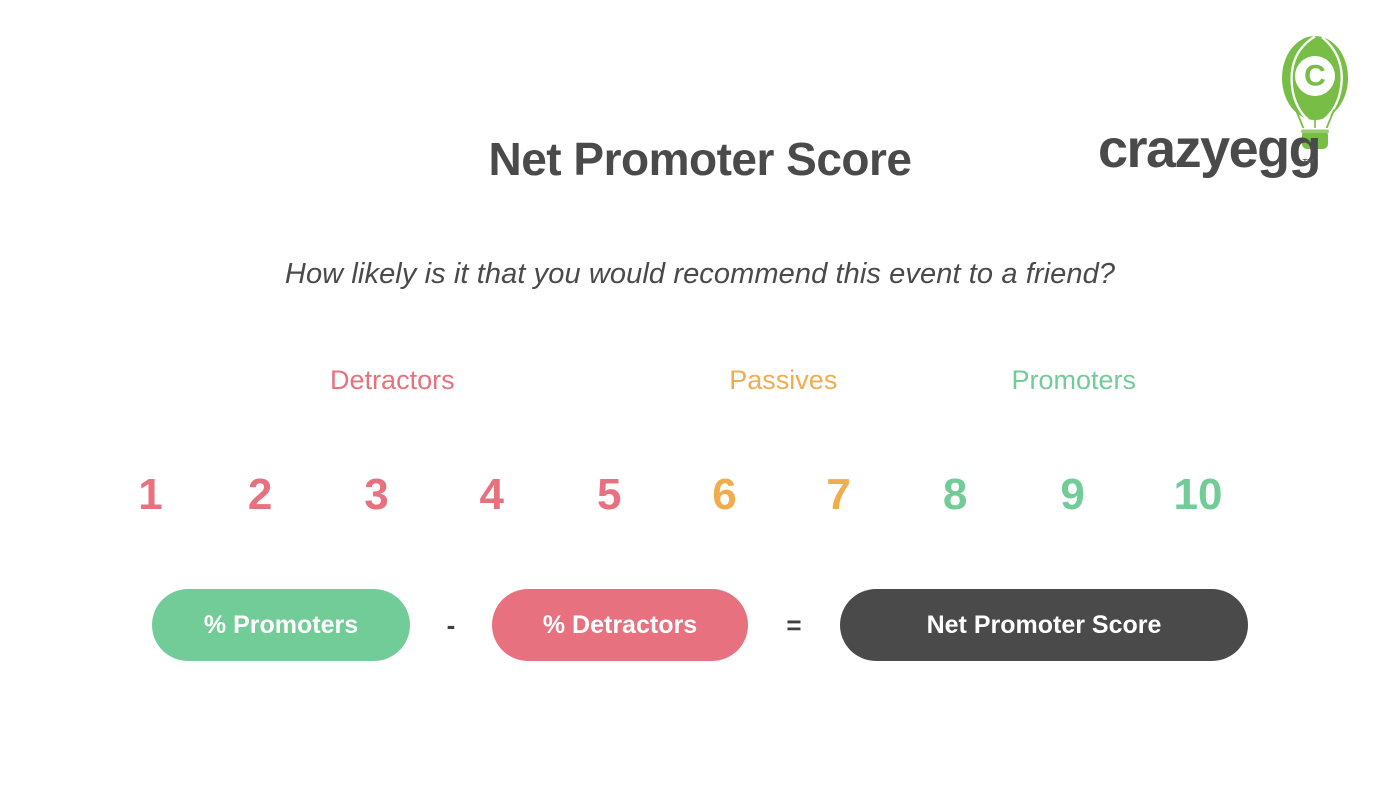 The image size is (1400, 800). What do you see at coordinates (150, 495) in the screenshot?
I see `rating-number-1: 1` at bounding box center [150, 495].